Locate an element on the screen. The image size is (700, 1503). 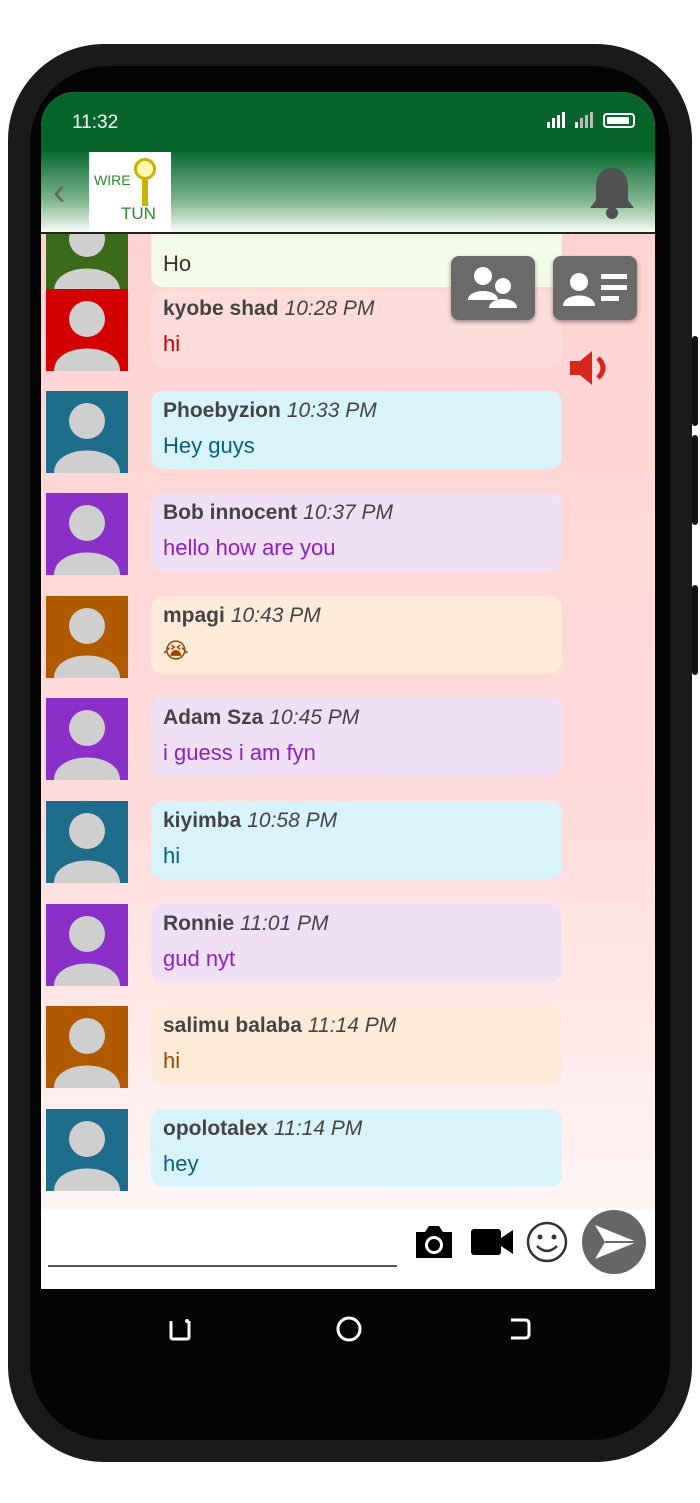
message-text: gud nyt is located at coordinates (199, 958).